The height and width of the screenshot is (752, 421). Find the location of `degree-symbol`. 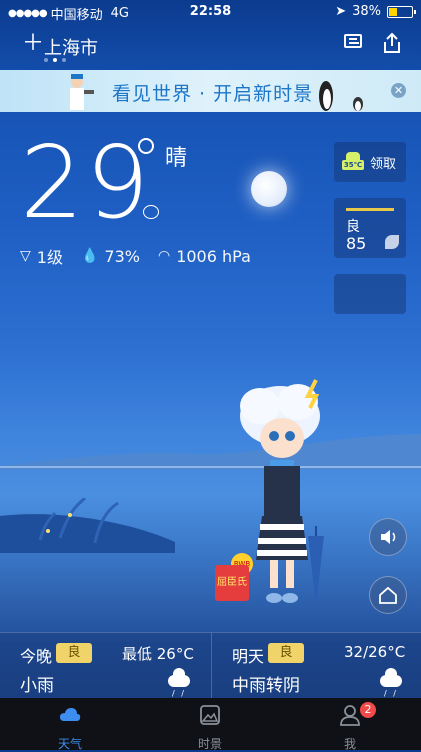

degree-symbol is located at coordinates (146, 146).